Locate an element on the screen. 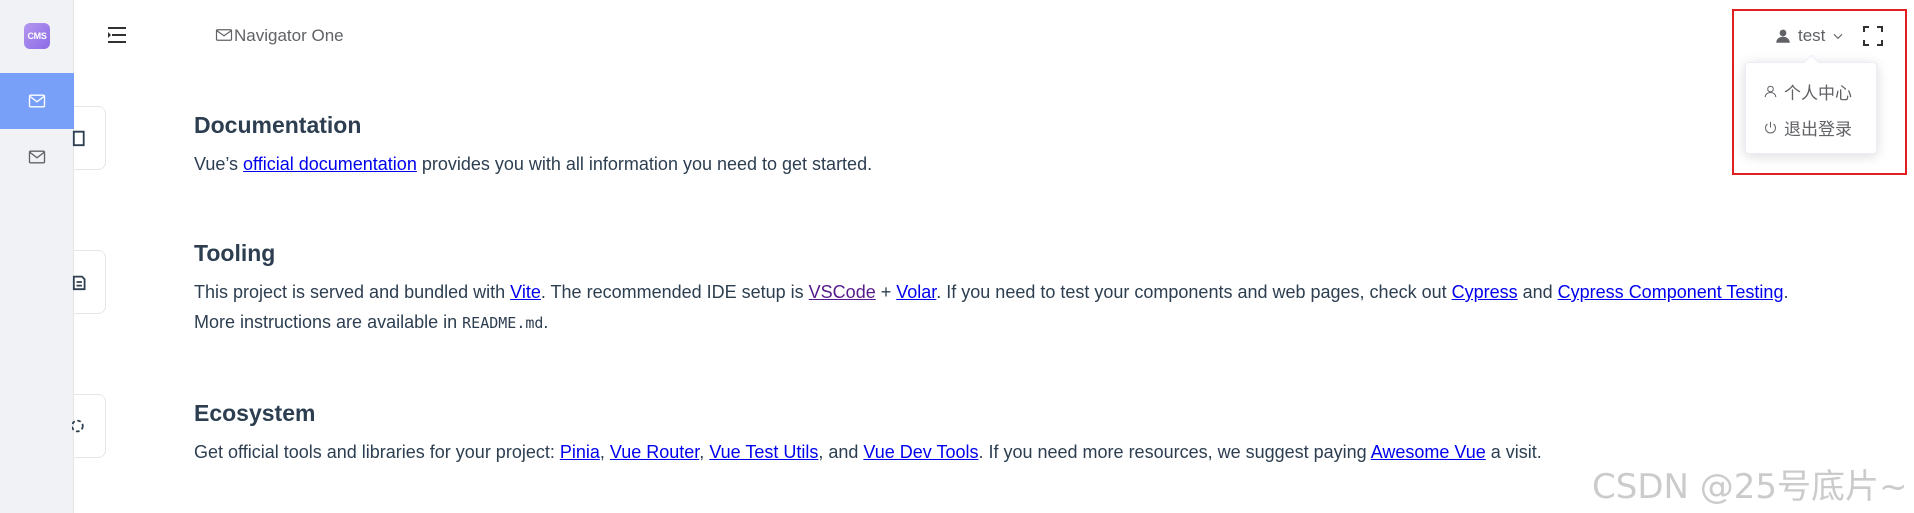 This screenshot has width=1914, height=513. ecosystem-card-icon-box is located at coordinates (89, 426).